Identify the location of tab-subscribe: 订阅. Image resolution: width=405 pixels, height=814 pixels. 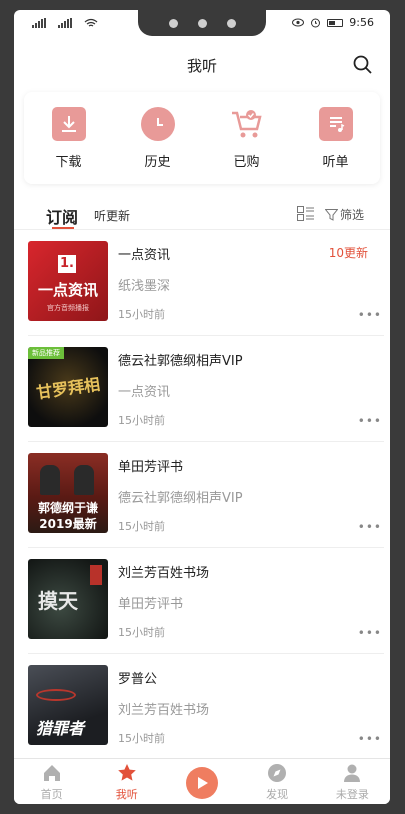
(62, 216).